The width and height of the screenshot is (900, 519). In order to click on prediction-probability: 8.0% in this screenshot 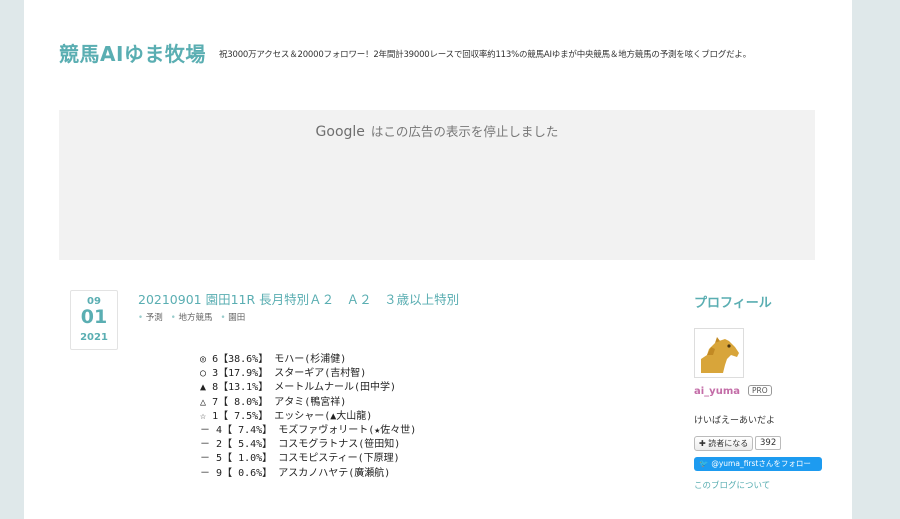, I will do `click(243, 402)`.